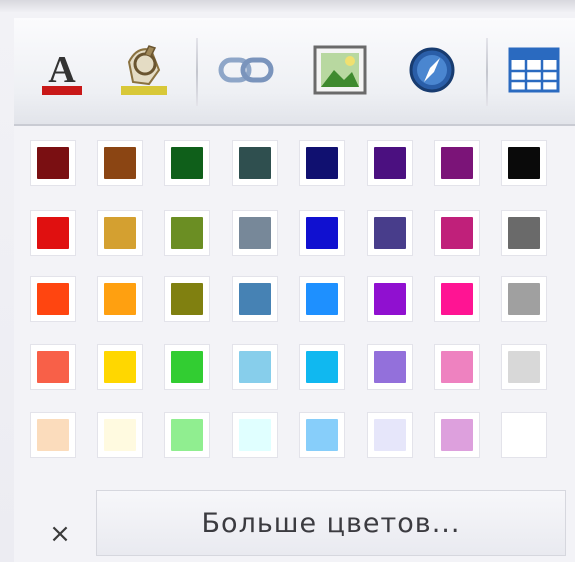  I want to click on text-color-icon: A, so click(62, 72).